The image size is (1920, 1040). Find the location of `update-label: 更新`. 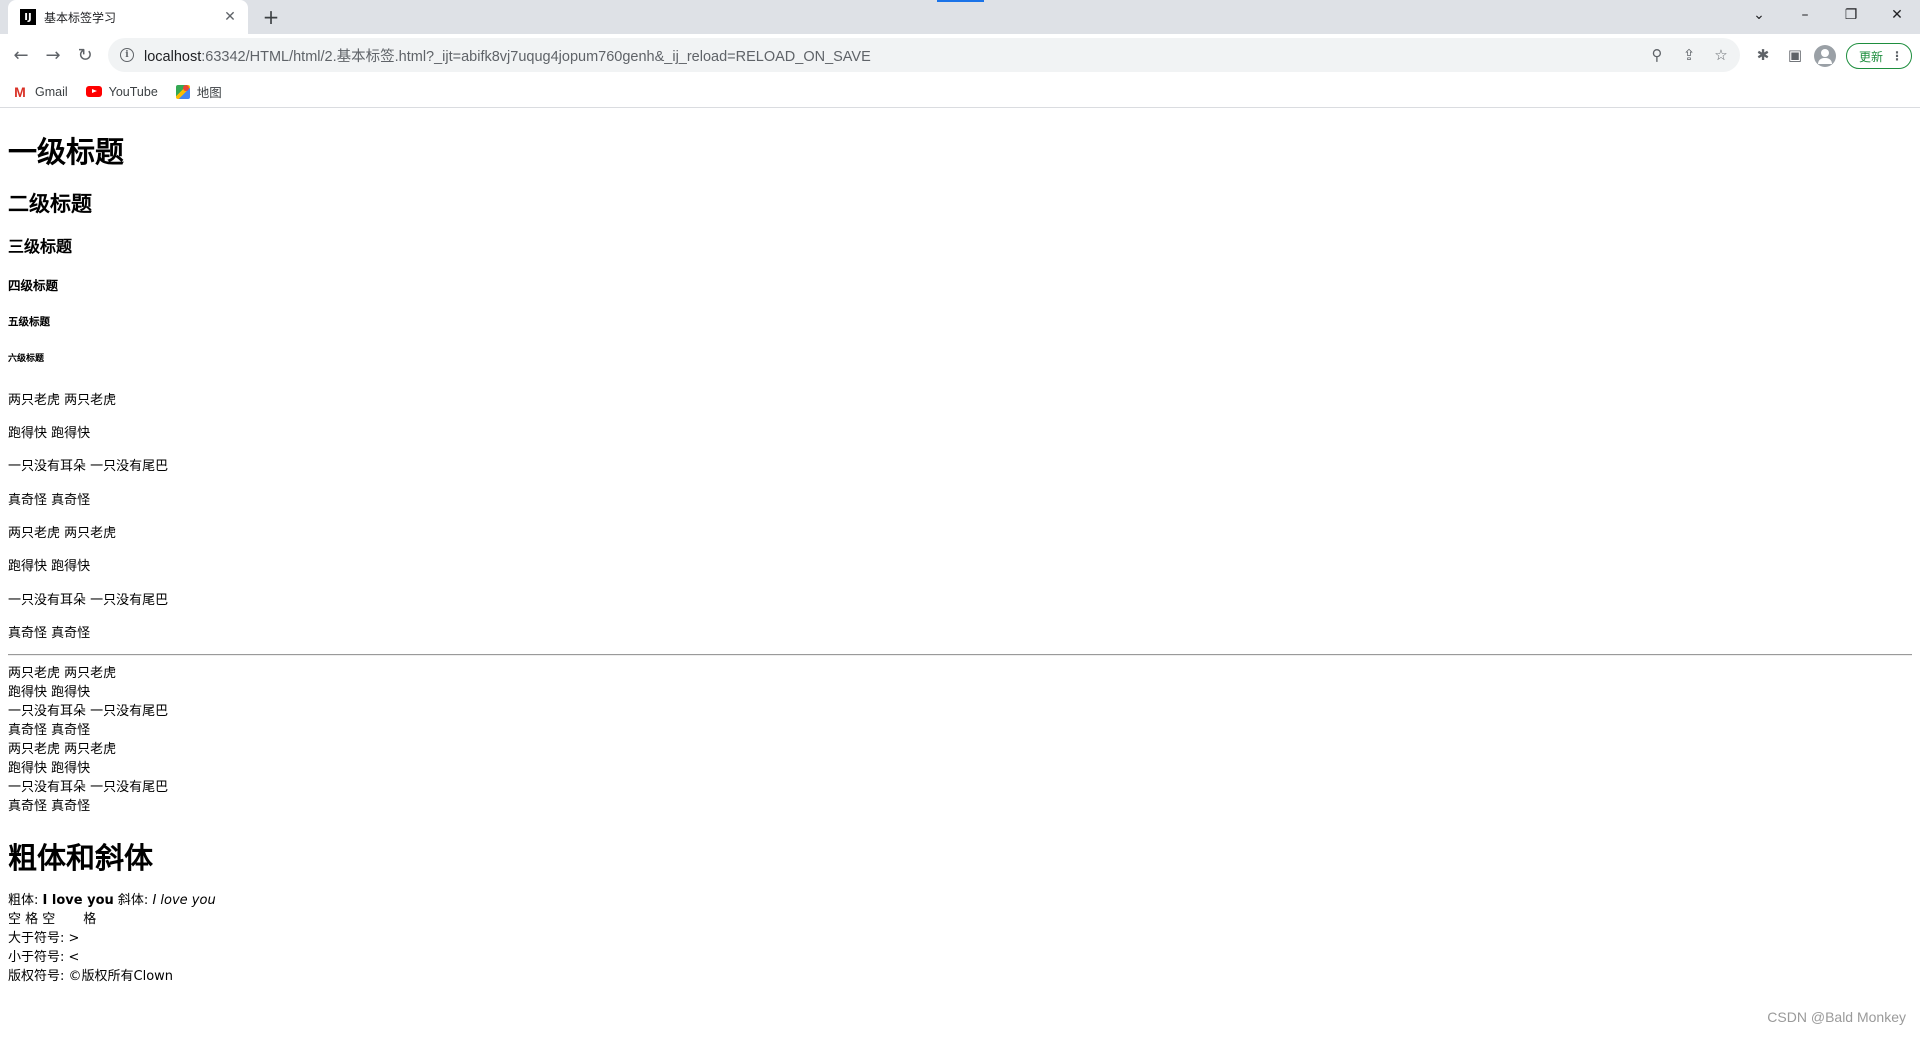

update-label: 更新 is located at coordinates (1871, 56).